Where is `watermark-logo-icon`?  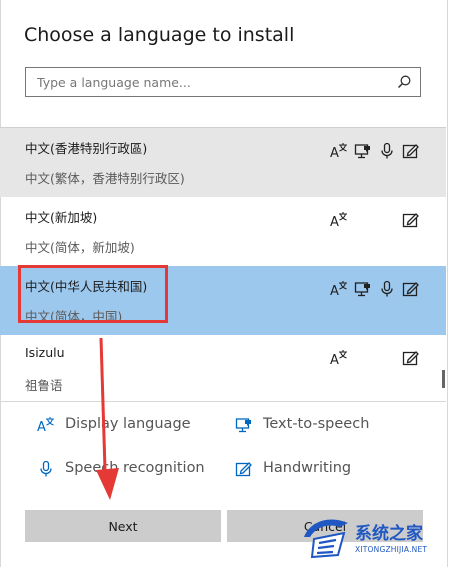 watermark-logo-icon is located at coordinates (326, 539).